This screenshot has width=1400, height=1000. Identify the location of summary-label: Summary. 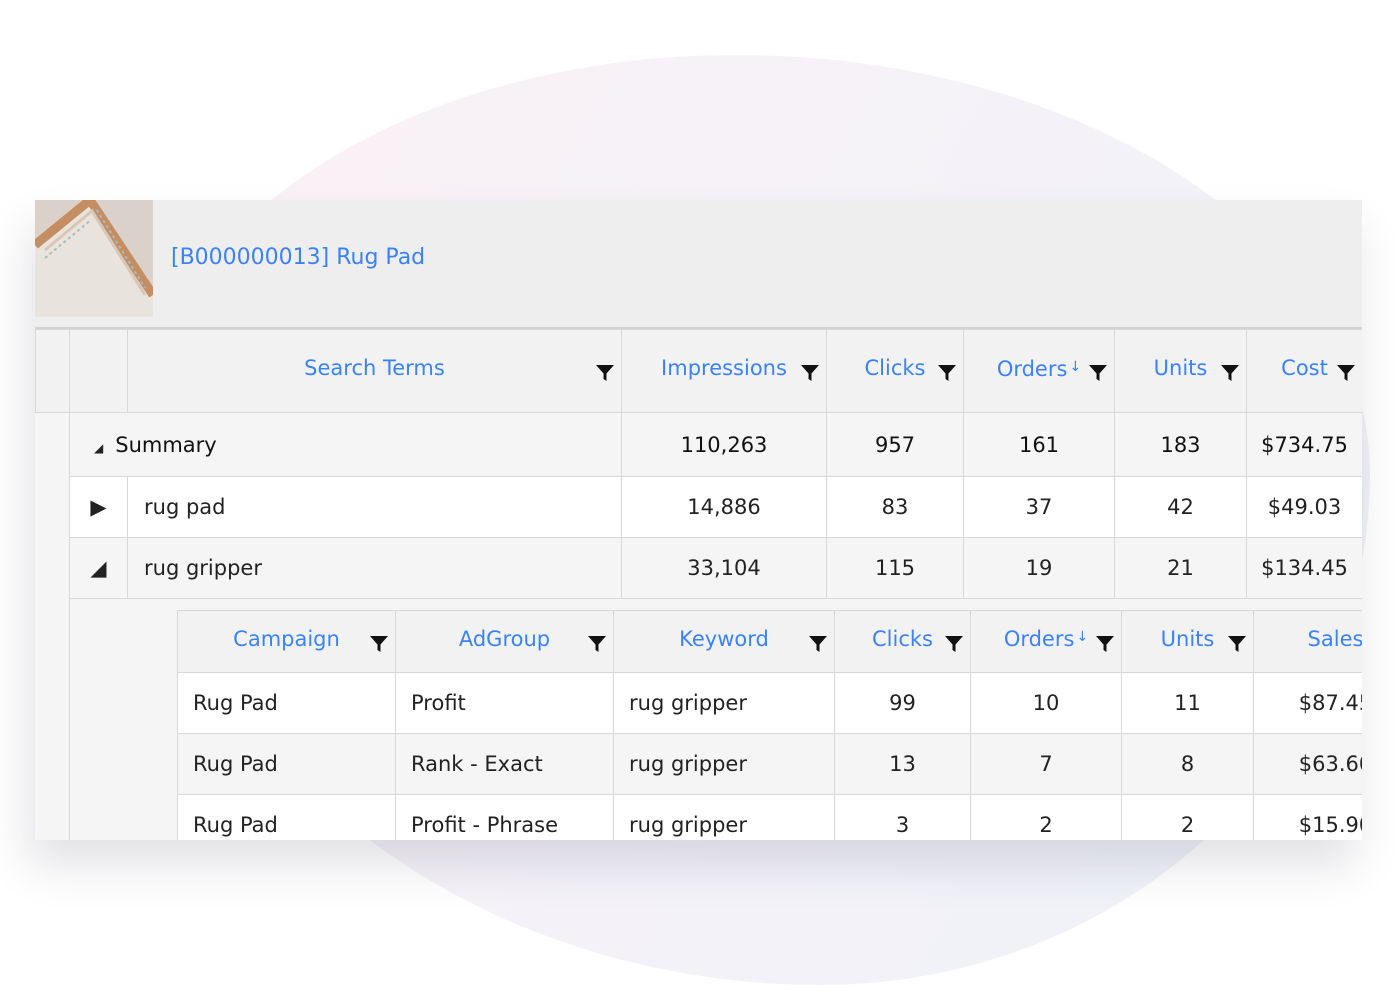
(166, 444).